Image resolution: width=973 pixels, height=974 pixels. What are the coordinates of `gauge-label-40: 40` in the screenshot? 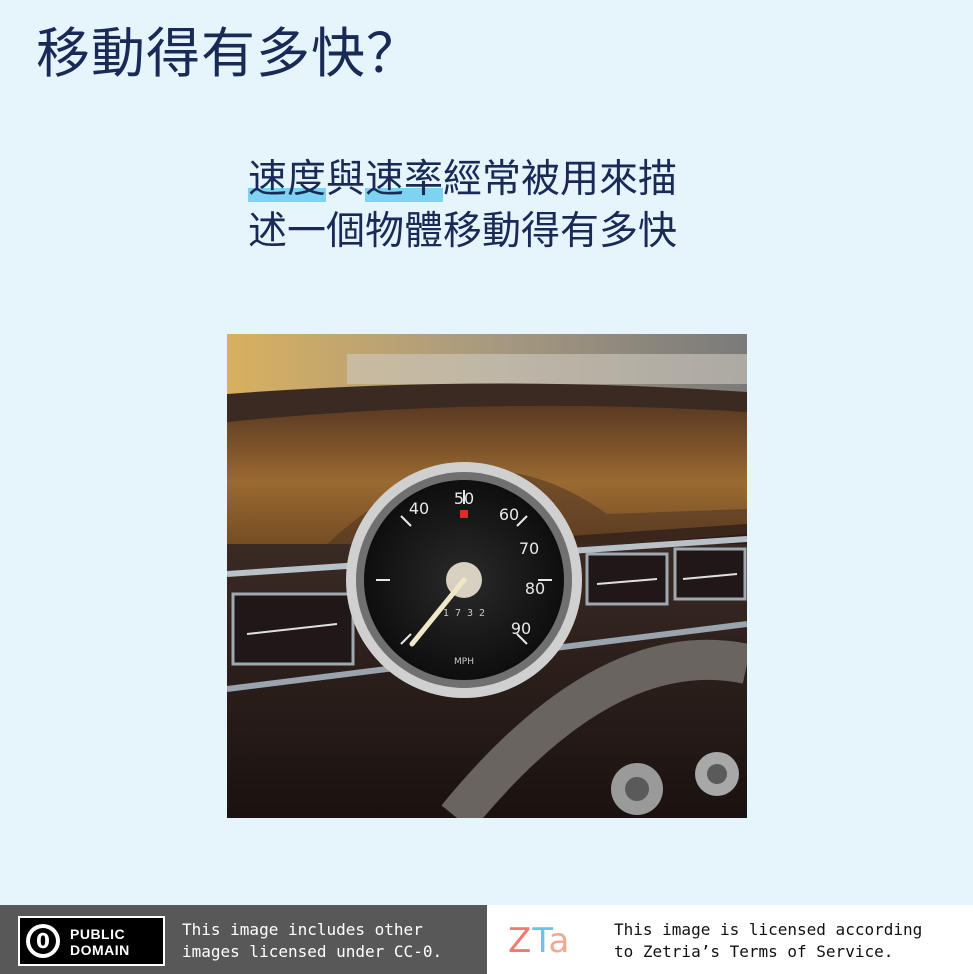 It's located at (419, 508).